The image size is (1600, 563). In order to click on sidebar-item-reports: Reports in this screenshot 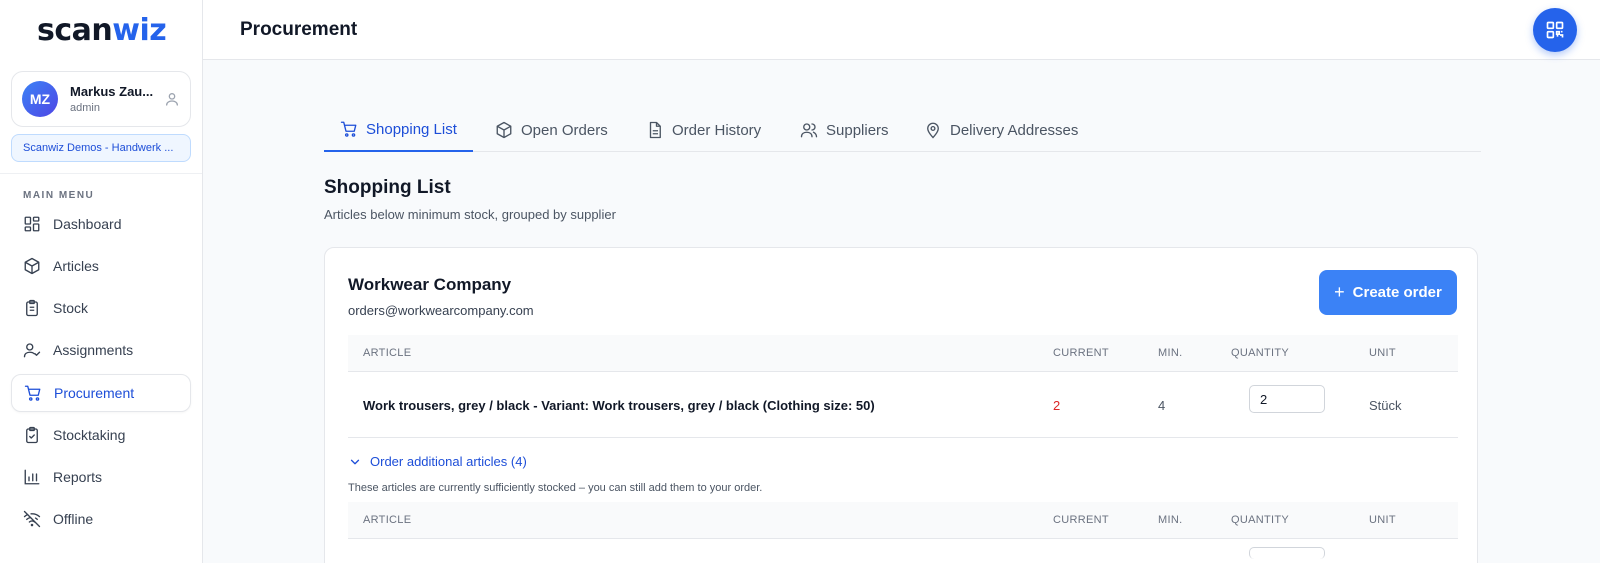, I will do `click(101, 477)`.